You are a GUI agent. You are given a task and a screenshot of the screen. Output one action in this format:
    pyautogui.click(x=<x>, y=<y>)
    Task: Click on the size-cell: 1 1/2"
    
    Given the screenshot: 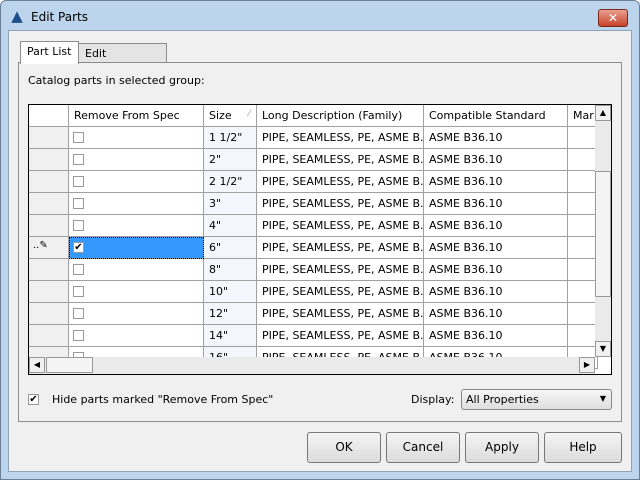 What is the action you would take?
    pyautogui.click(x=230, y=138)
    